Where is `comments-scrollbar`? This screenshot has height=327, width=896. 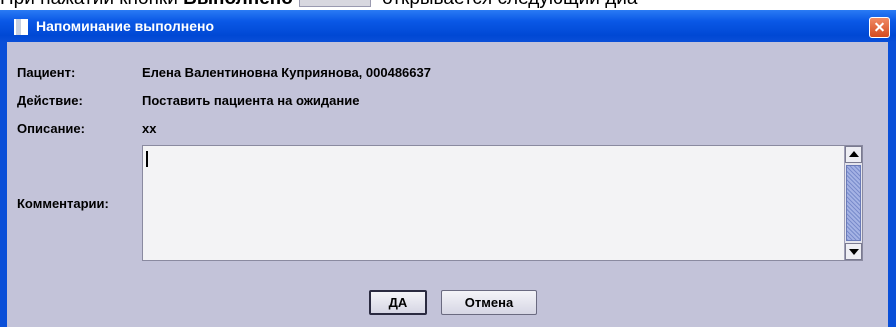 comments-scrollbar is located at coordinates (853, 203).